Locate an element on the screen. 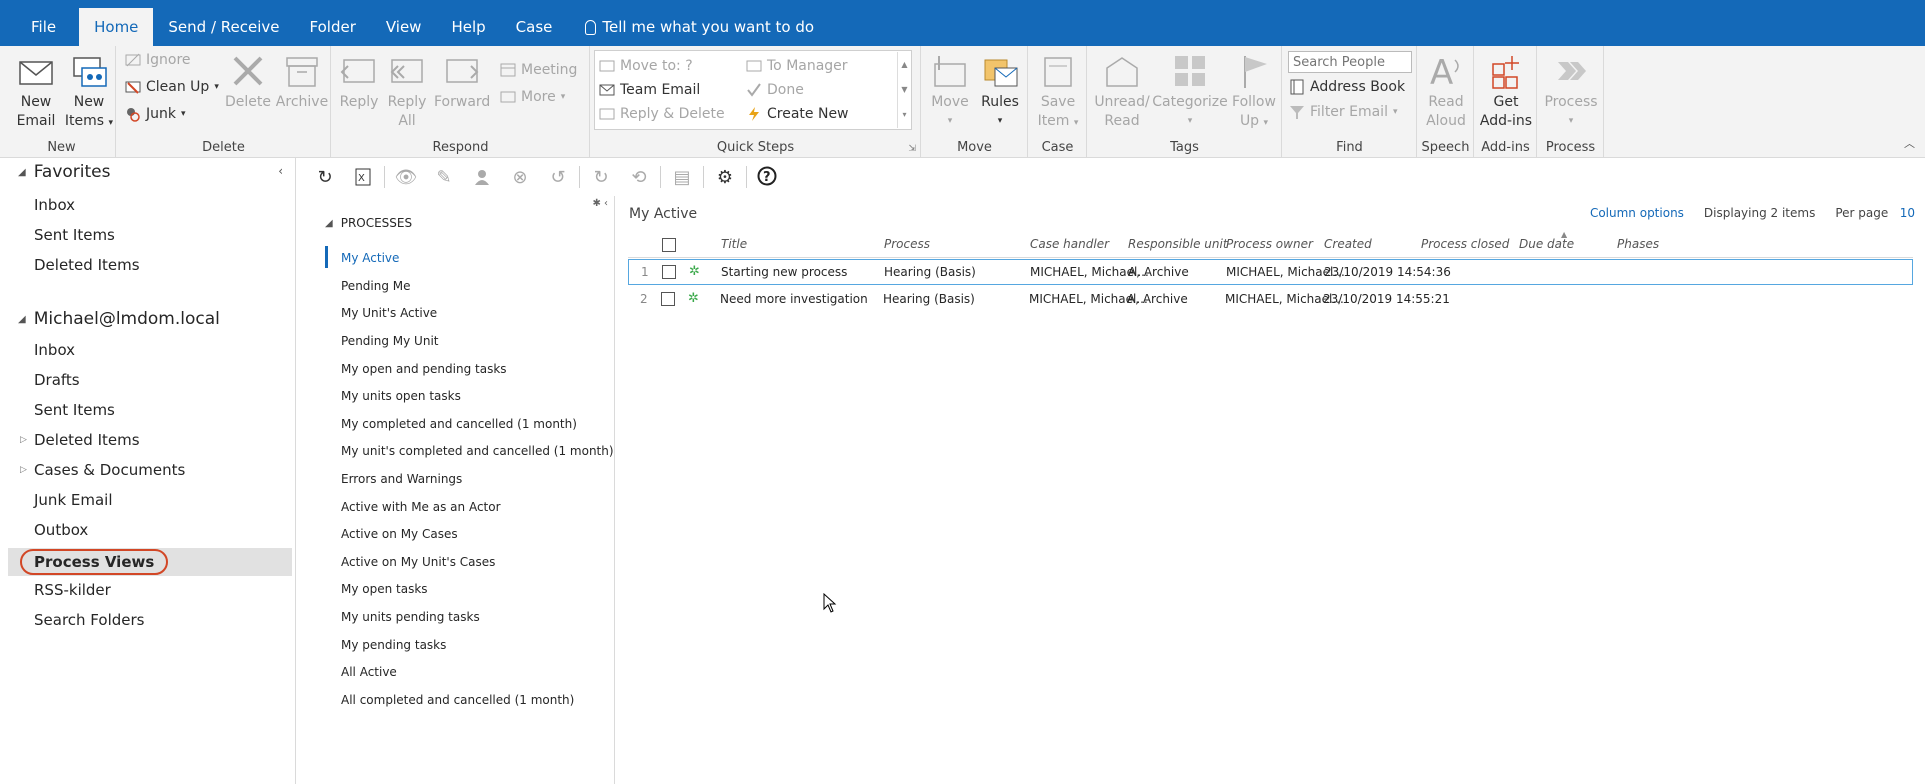  address-book-button: Address Book is located at coordinates (1347, 87).